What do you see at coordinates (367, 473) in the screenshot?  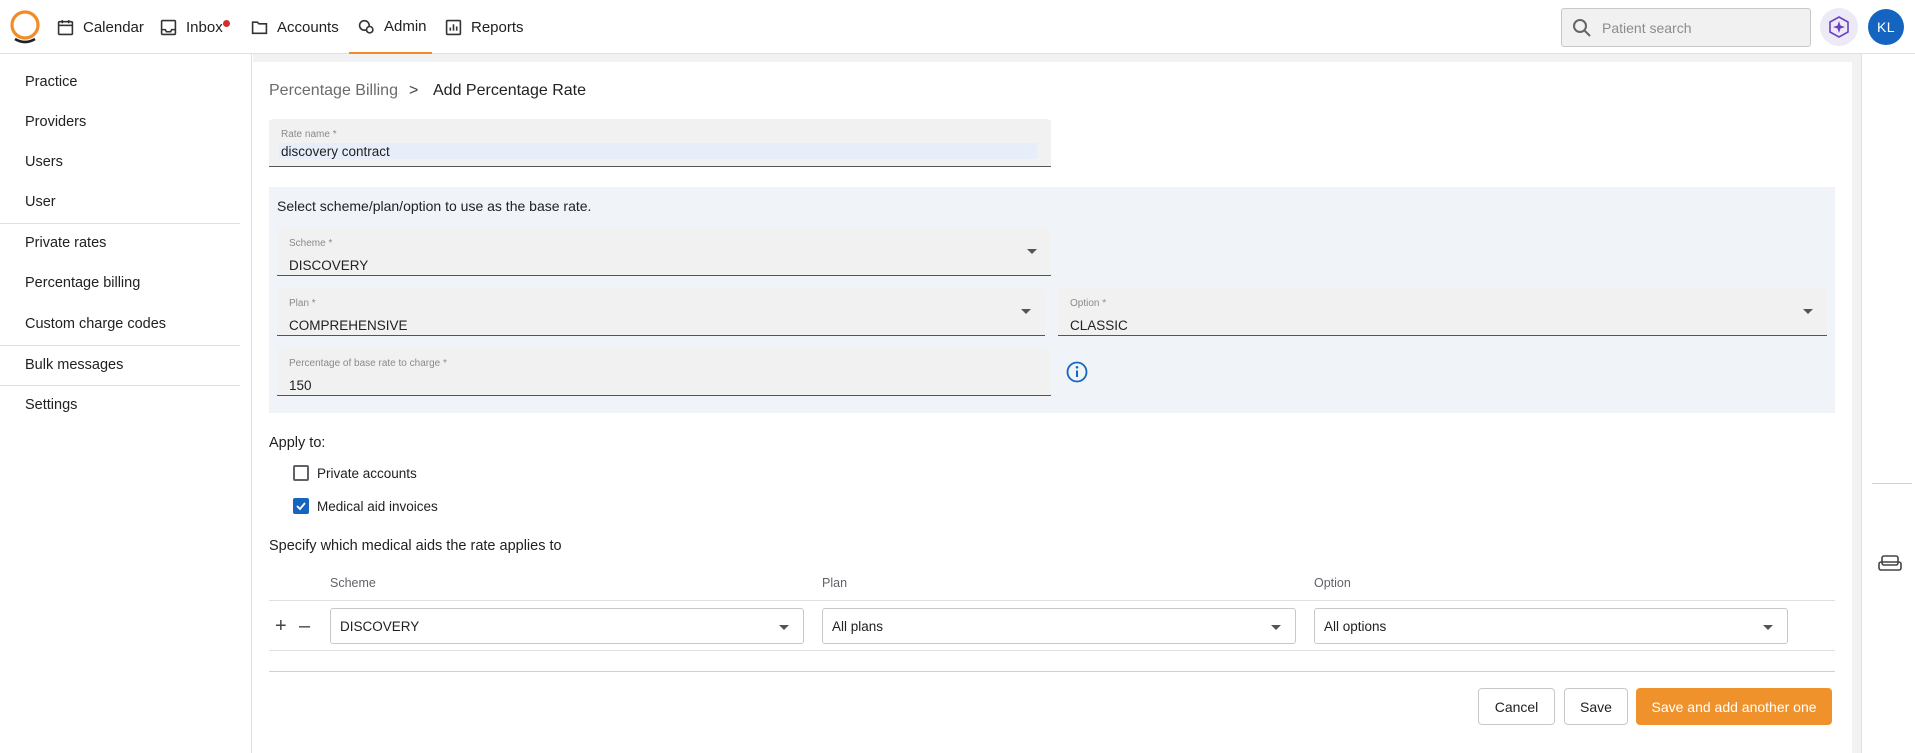 I see `private-accounts-label: Private accounts` at bounding box center [367, 473].